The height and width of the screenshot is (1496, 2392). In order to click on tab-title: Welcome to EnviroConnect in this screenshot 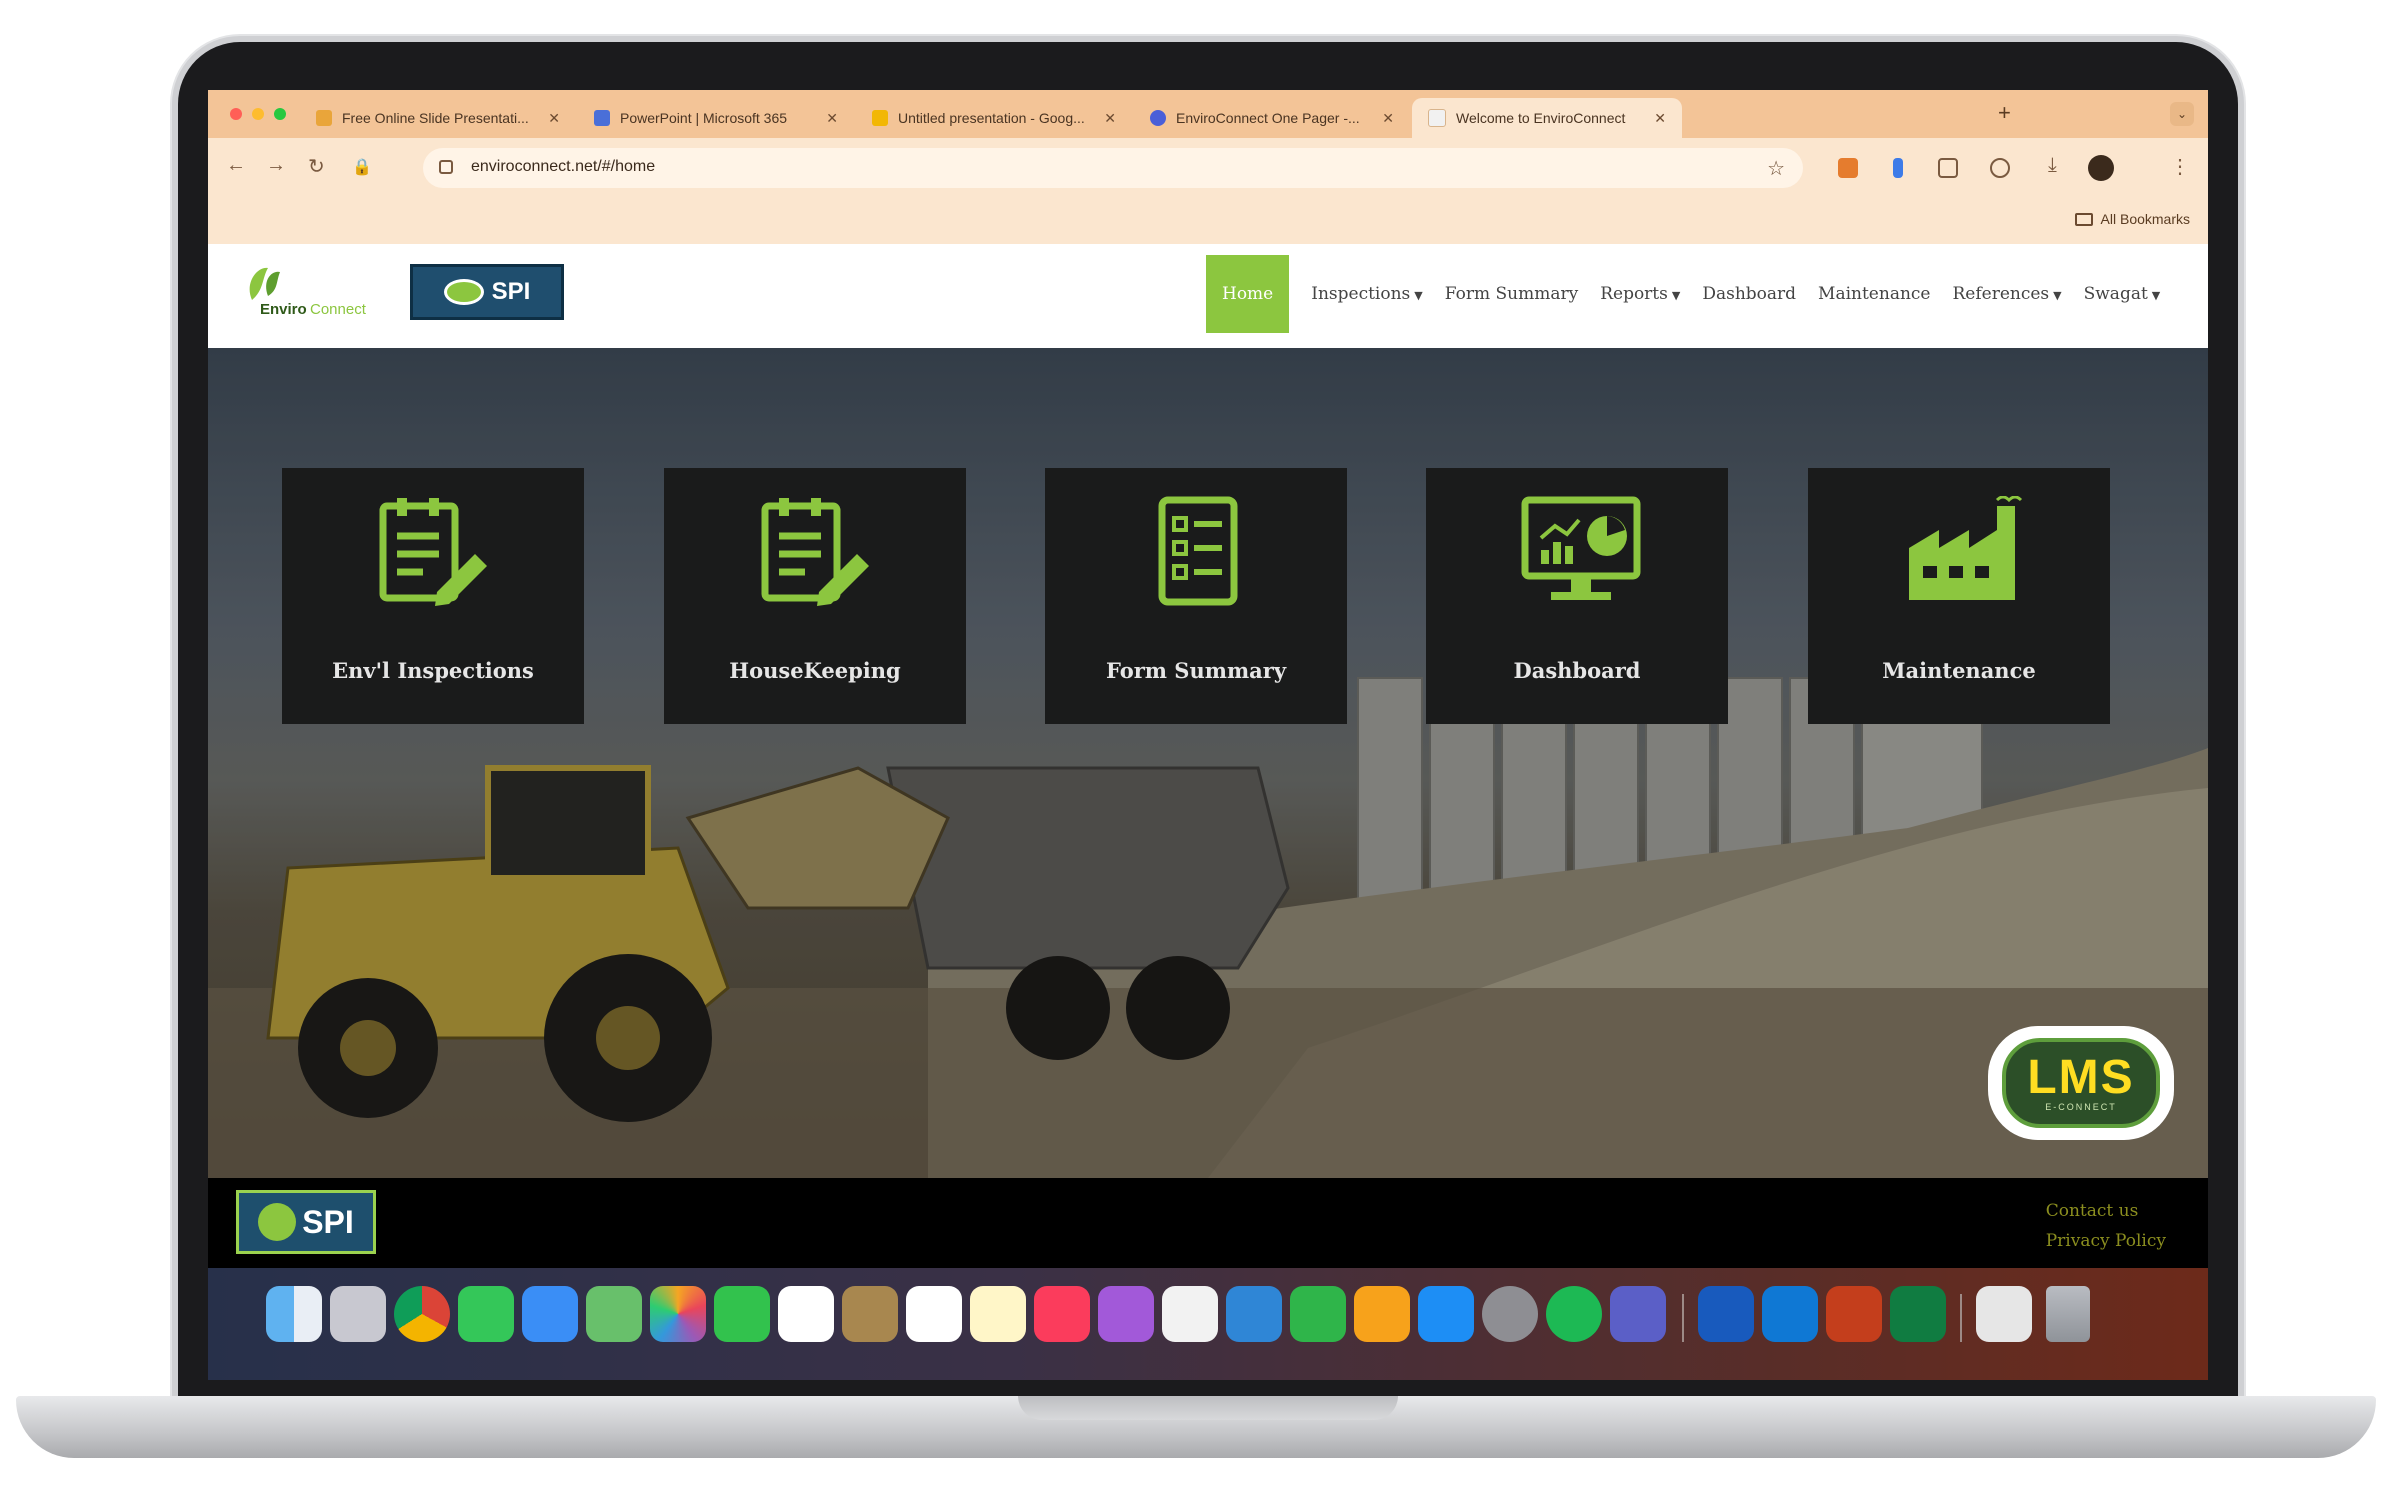, I will do `click(1541, 118)`.